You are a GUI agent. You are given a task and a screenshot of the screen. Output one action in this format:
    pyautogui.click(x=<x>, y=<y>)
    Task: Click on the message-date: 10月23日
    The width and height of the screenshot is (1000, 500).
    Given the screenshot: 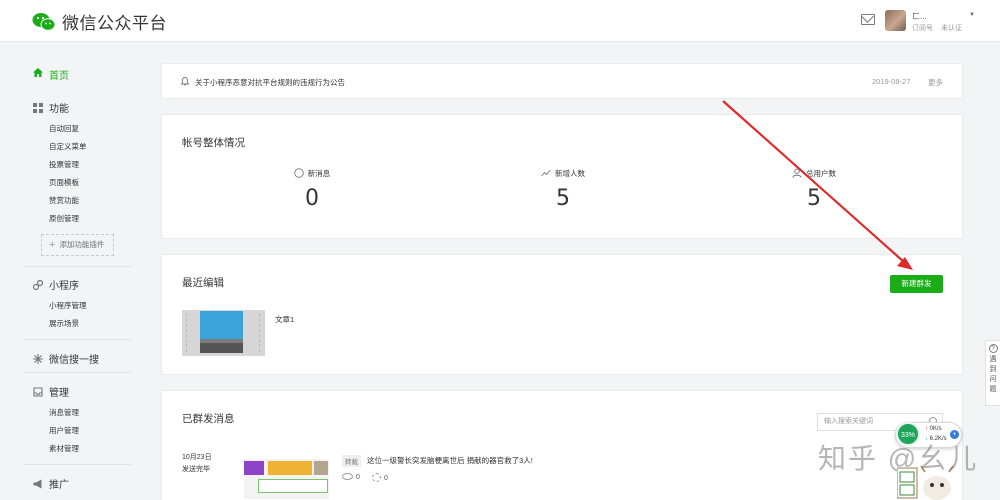 What is the action you would take?
    pyautogui.click(x=197, y=457)
    